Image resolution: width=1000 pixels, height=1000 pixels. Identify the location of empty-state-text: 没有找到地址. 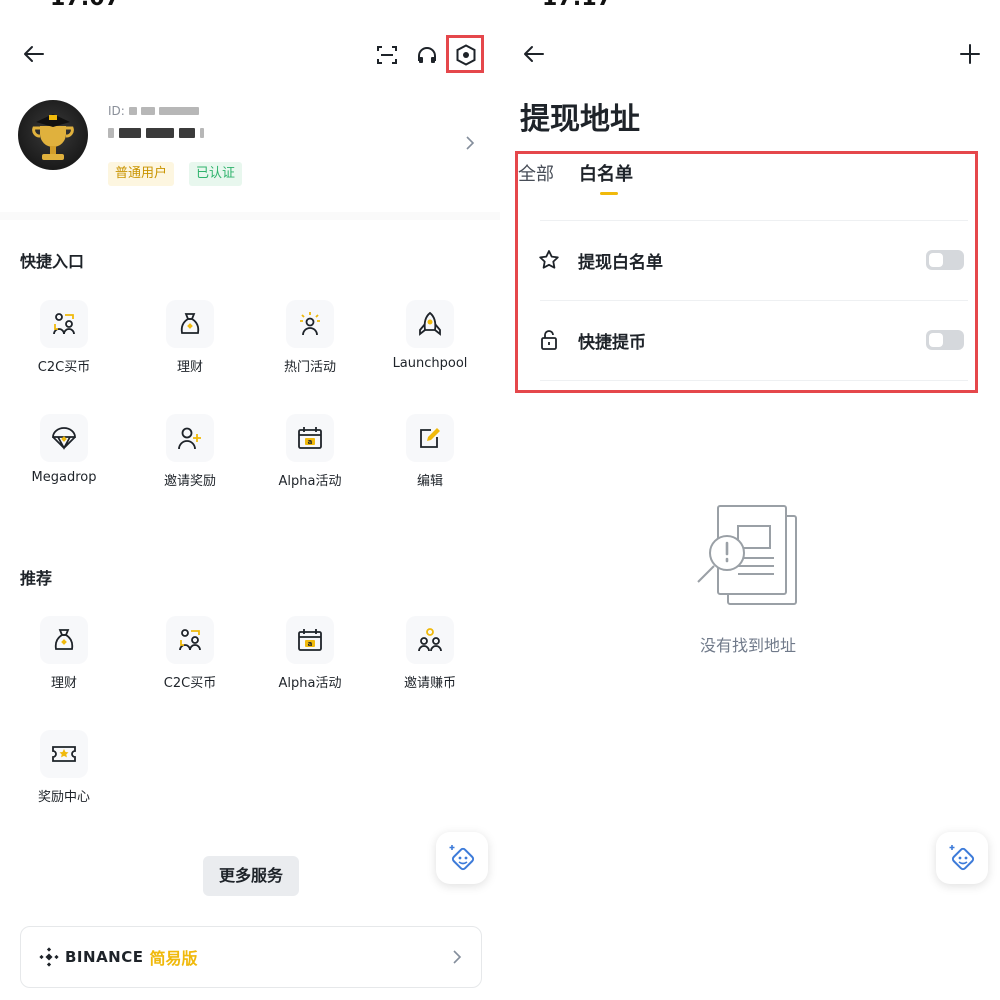
(748, 645).